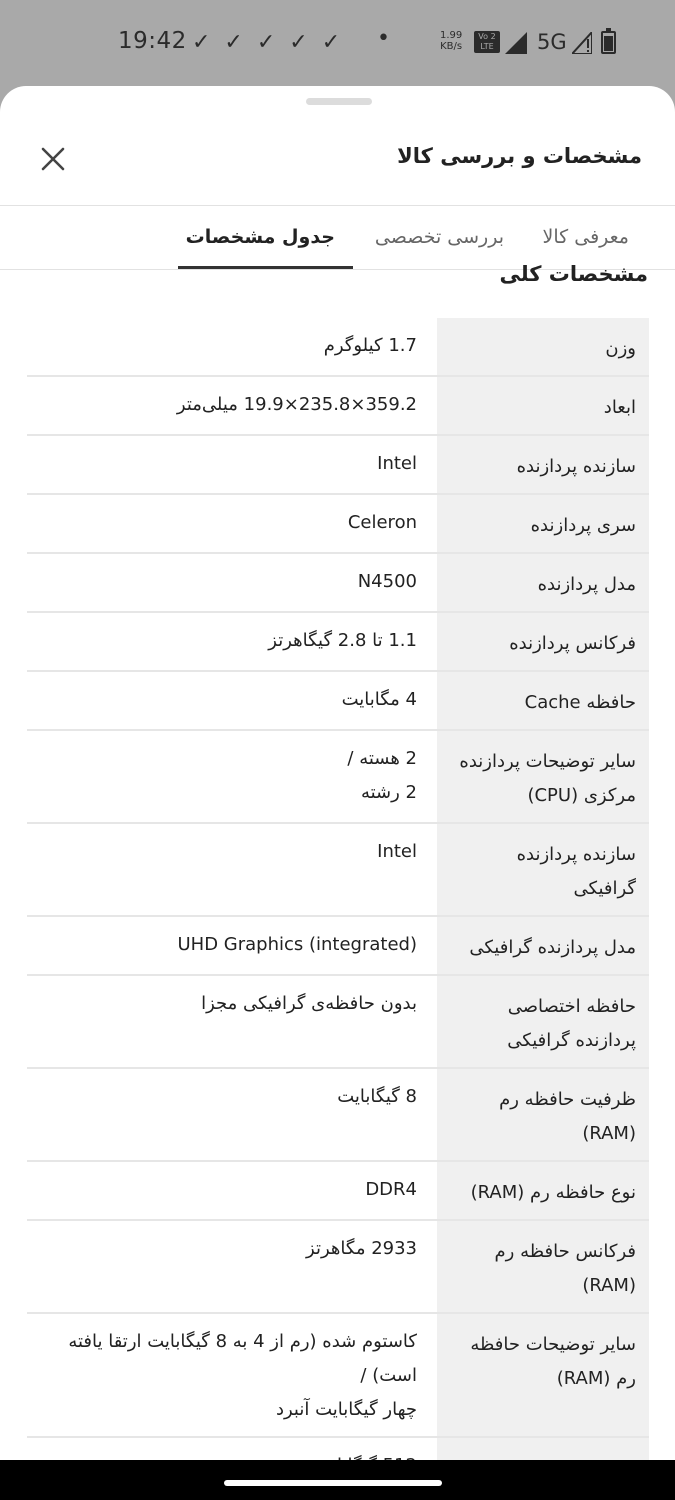 The width and height of the screenshot is (675, 1500). What do you see at coordinates (232, 700) in the screenshot?
I see `spec-value: 4 مگابایت` at bounding box center [232, 700].